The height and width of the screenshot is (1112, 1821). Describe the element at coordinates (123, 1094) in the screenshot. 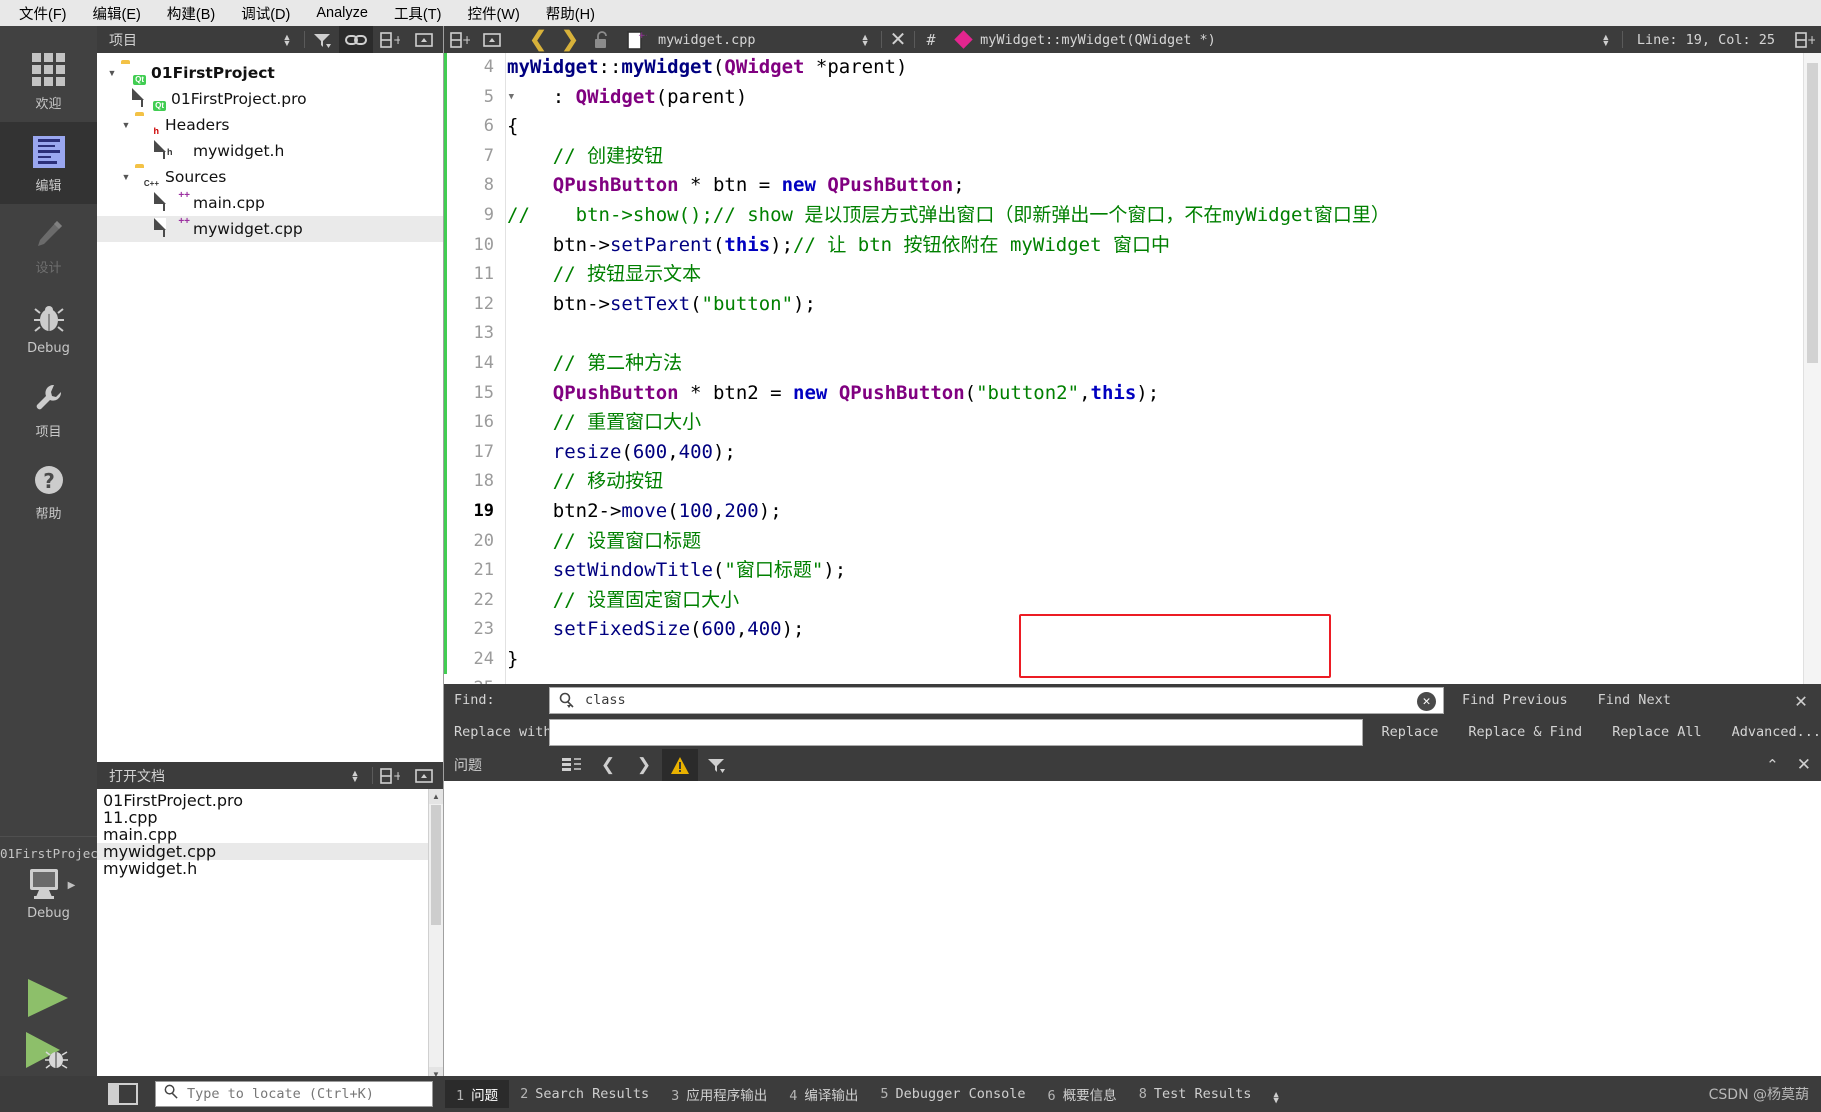

I see `sidebar-toggle-icon` at that location.